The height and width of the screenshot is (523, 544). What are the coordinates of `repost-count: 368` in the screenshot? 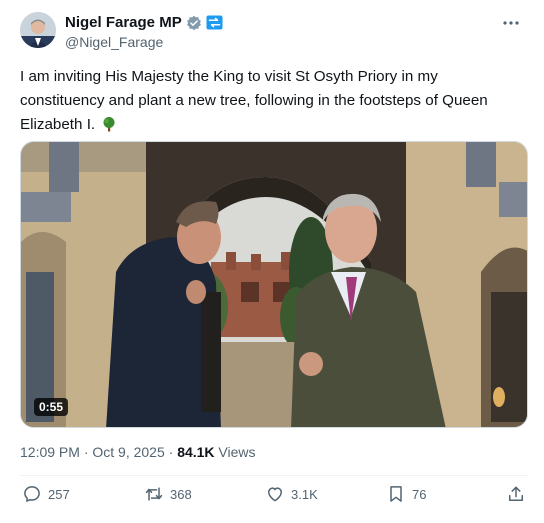 It's located at (181, 494).